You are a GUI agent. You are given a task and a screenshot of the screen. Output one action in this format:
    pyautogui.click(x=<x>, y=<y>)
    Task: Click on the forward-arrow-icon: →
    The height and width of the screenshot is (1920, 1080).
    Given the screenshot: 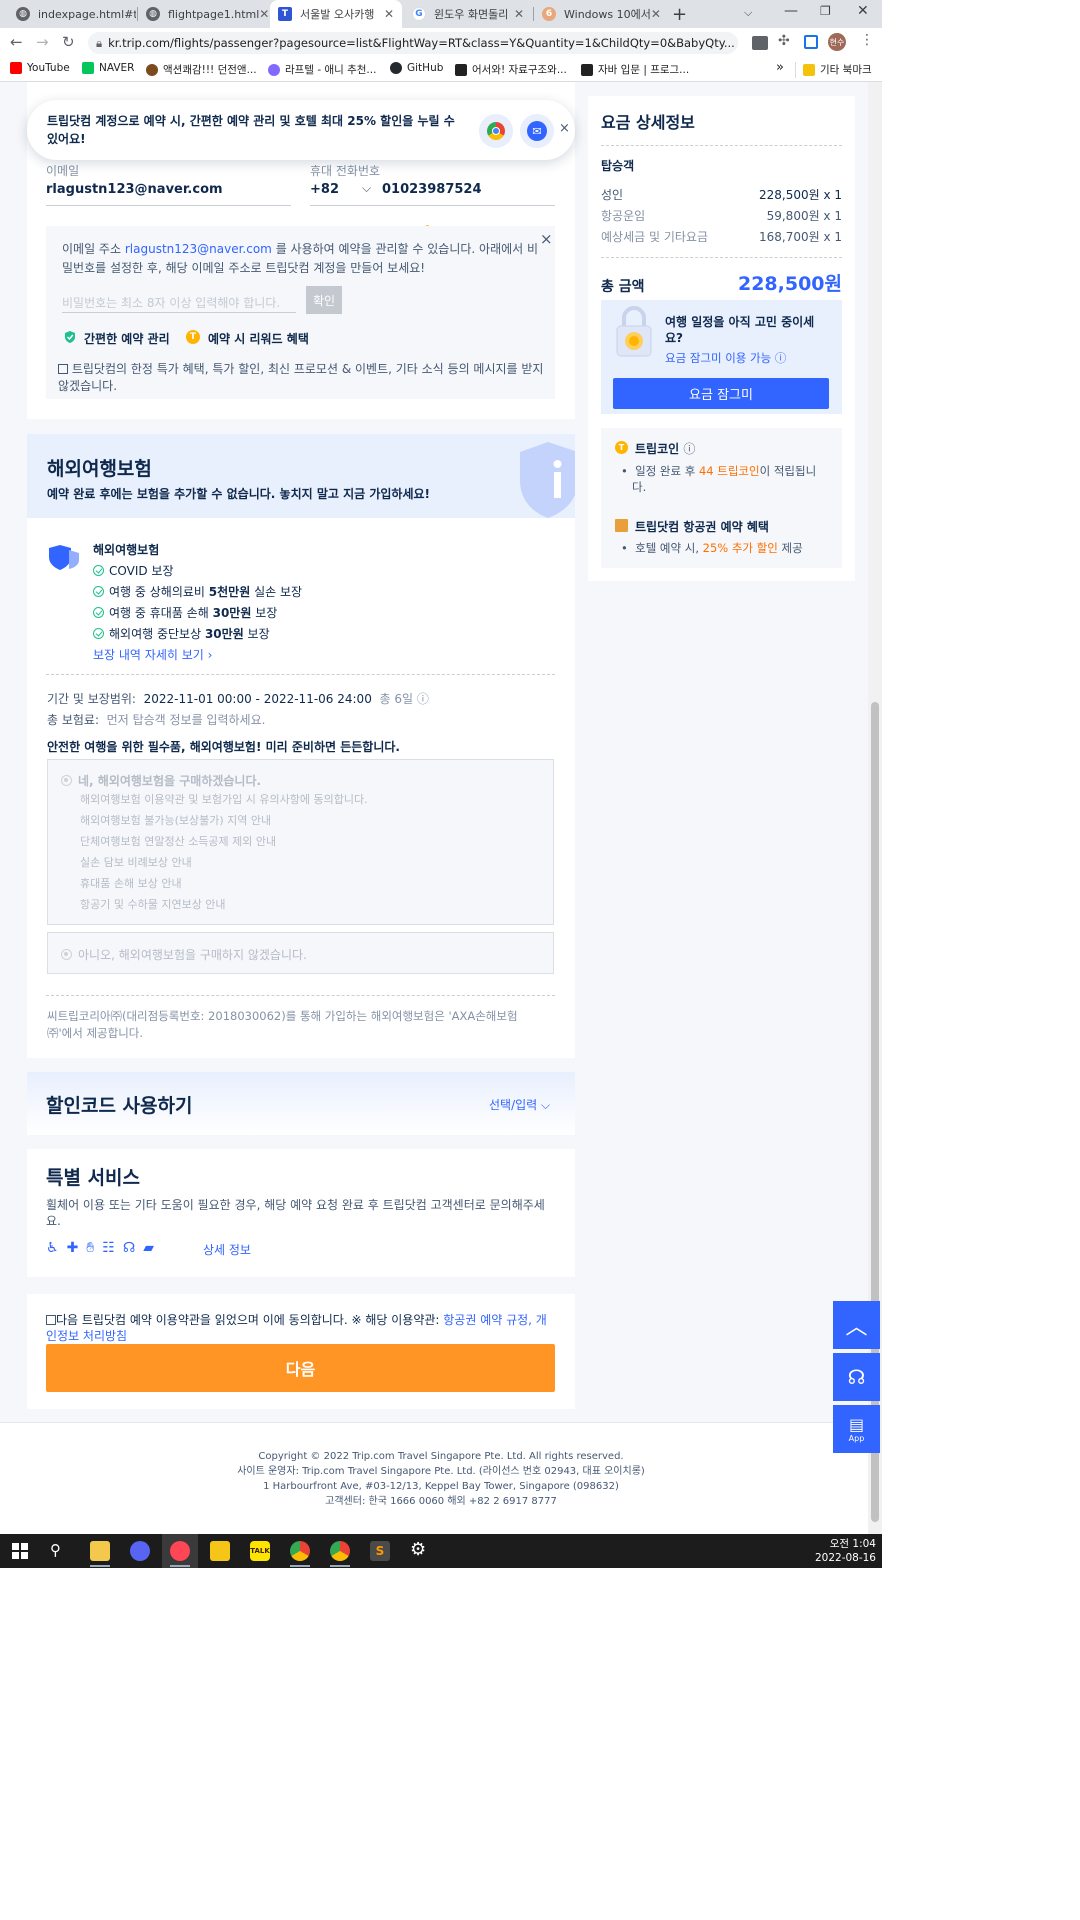 What is the action you would take?
    pyautogui.click(x=42, y=42)
    